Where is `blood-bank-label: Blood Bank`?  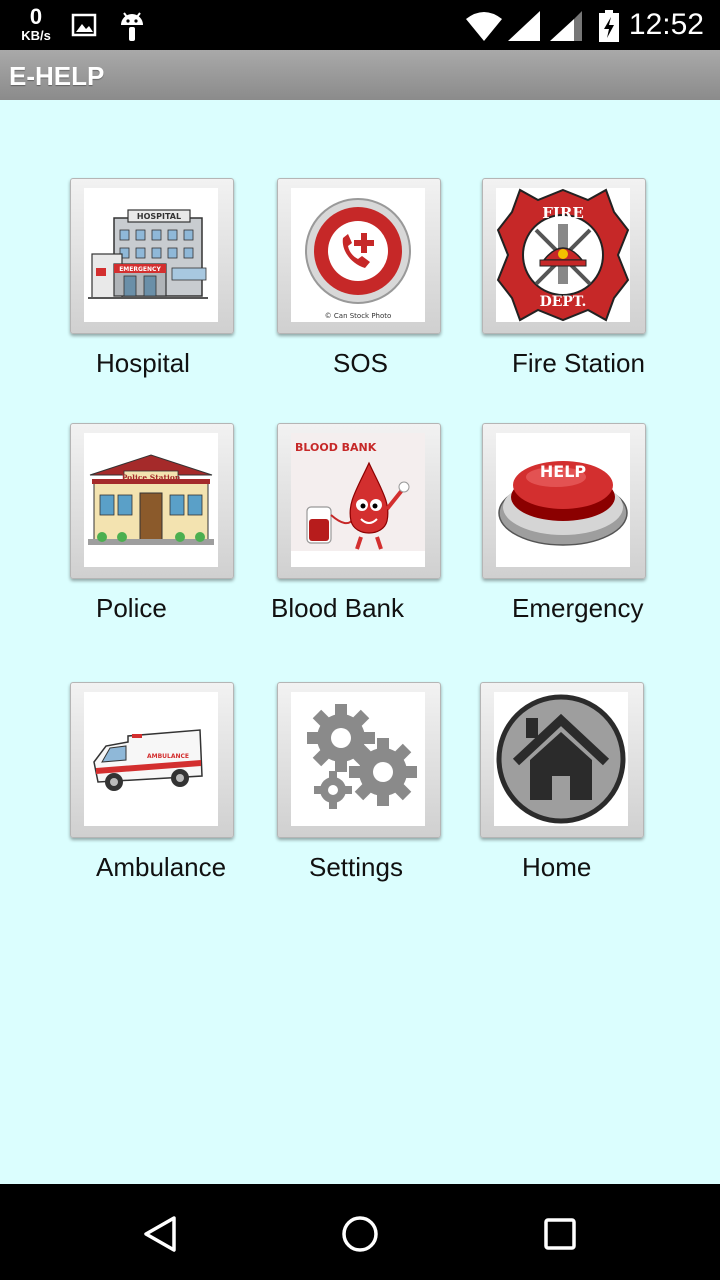 blood-bank-label: Blood Bank is located at coordinates (337, 608).